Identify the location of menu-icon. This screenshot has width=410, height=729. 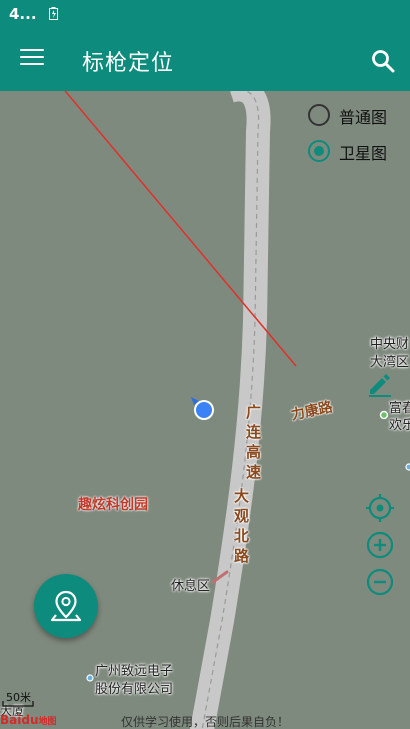
(32, 60).